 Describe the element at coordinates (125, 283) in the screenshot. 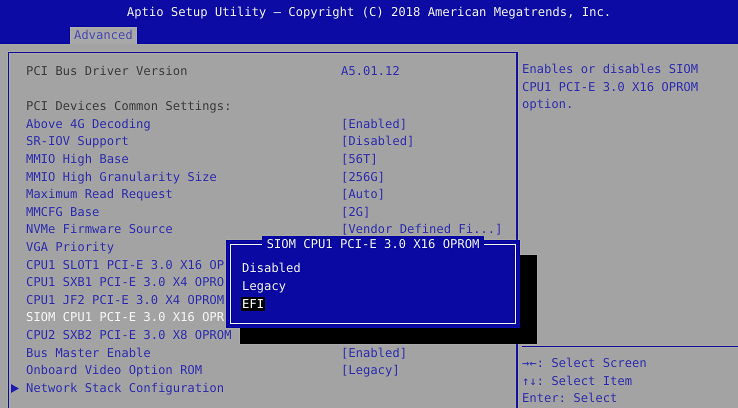

I see `setting-label: CPU1 SXB1 PCI-E 3.0 X4 OPRO` at that location.